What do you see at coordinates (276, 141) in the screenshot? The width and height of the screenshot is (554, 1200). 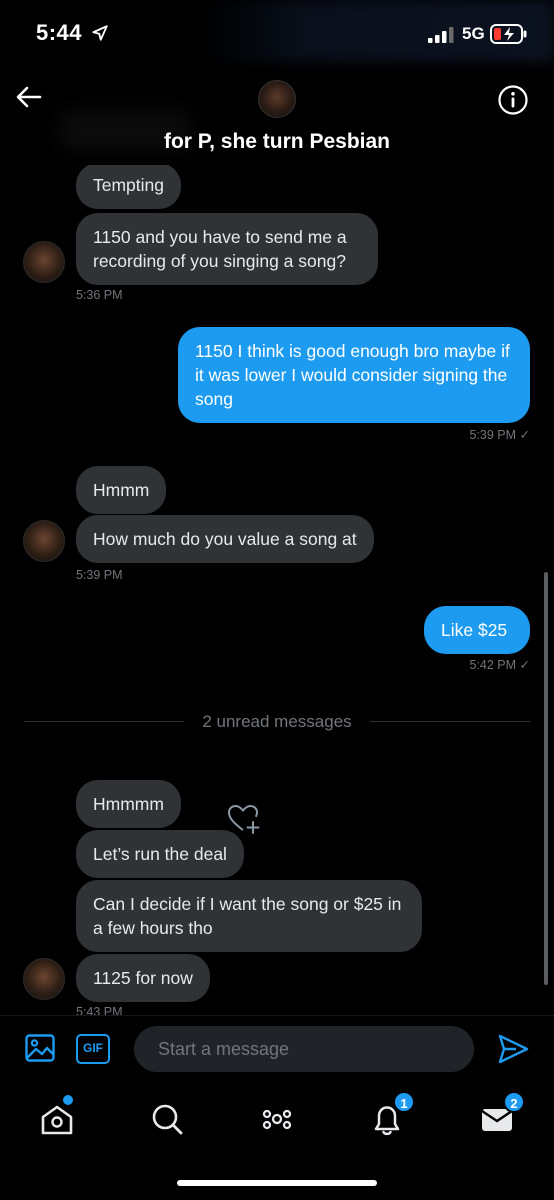 I see `conversation-title: for P, she turn Pesbian` at bounding box center [276, 141].